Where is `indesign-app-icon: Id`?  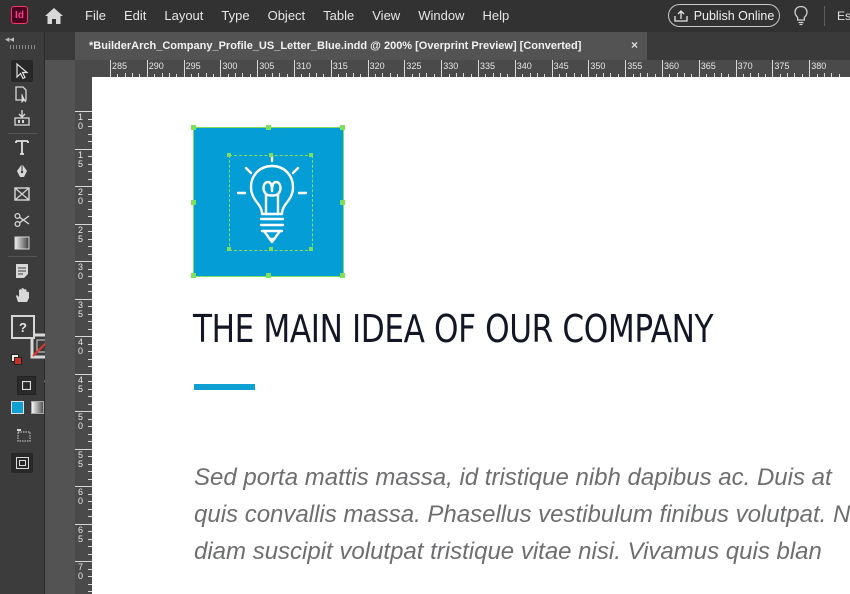
indesign-app-icon: Id is located at coordinates (19, 15).